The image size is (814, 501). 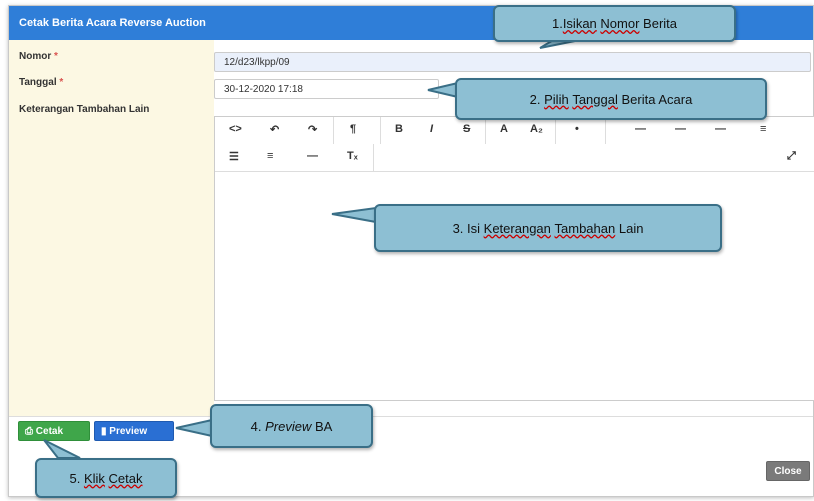 I want to click on callout-5: 5. Klik Cetak, so click(x=106, y=478).